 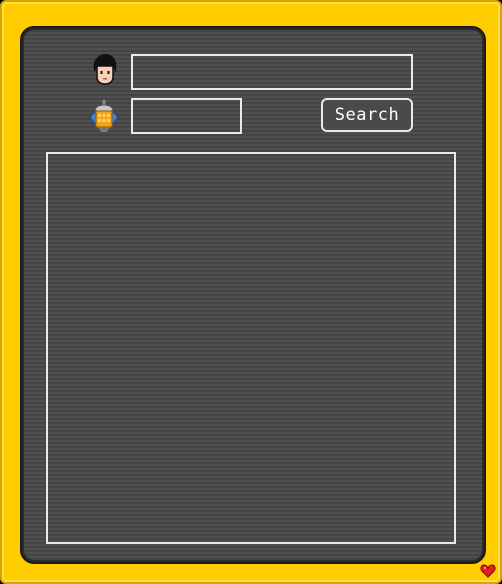 What do you see at coordinates (272, 72) in the screenshot?
I see `username-input` at bounding box center [272, 72].